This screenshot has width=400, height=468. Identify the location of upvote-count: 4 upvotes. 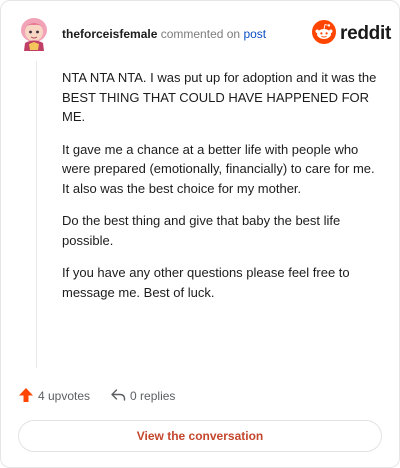
(54, 396).